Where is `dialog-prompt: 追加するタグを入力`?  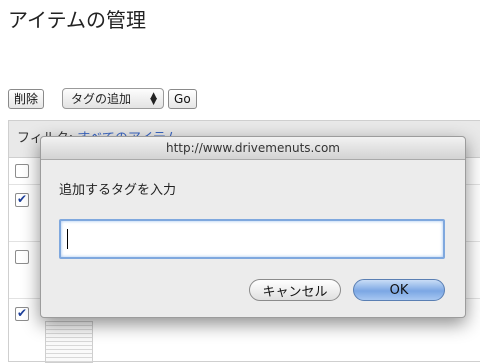
dialog-prompt: 追加するタグを入力 is located at coordinates (118, 190).